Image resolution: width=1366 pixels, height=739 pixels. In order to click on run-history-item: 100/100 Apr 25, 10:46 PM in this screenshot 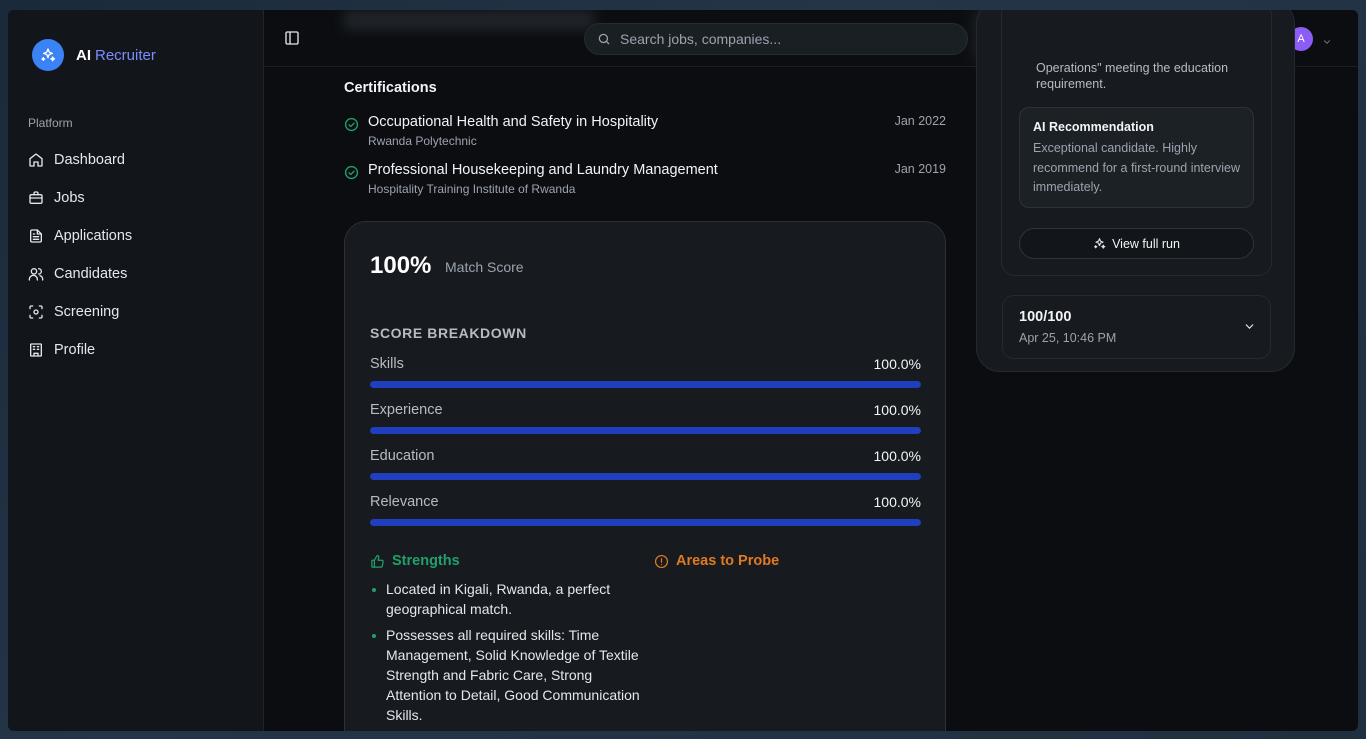, I will do `click(1136, 327)`.